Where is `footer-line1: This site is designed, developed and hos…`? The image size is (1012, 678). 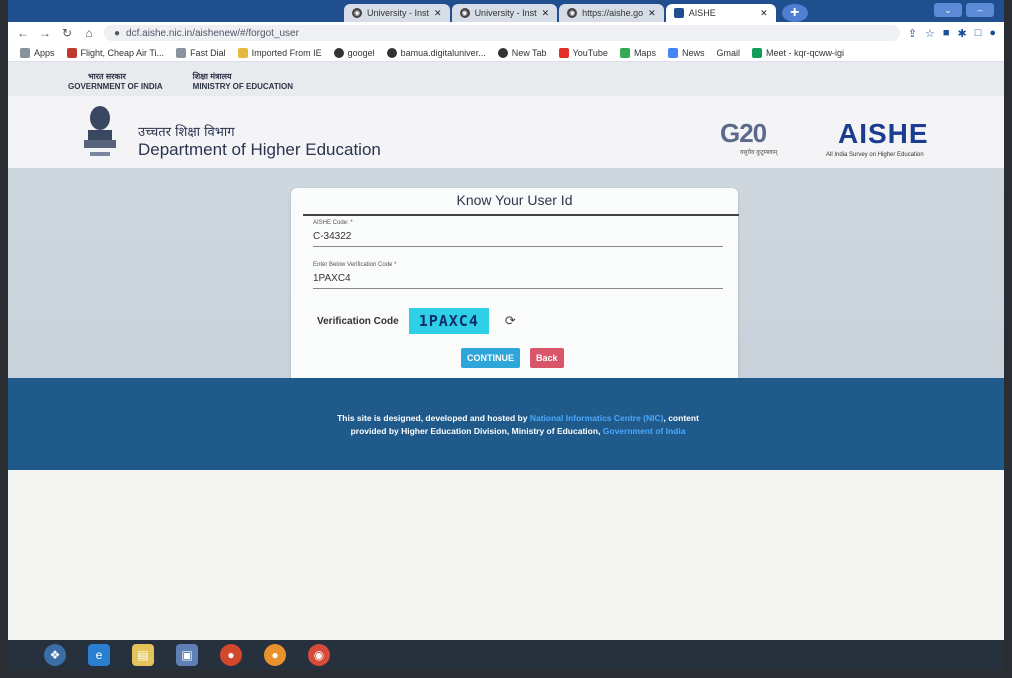 footer-line1: This site is designed, developed and hos… is located at coordinates (432, 418).